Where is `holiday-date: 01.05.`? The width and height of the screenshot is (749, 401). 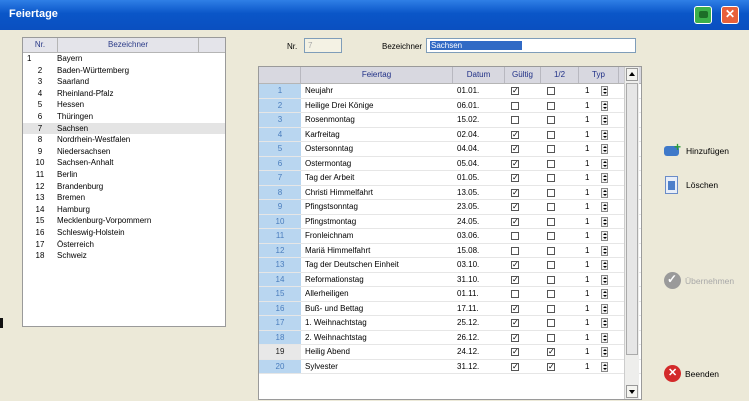 holiday-date: 01.05. is located at coordinates (479, 178).